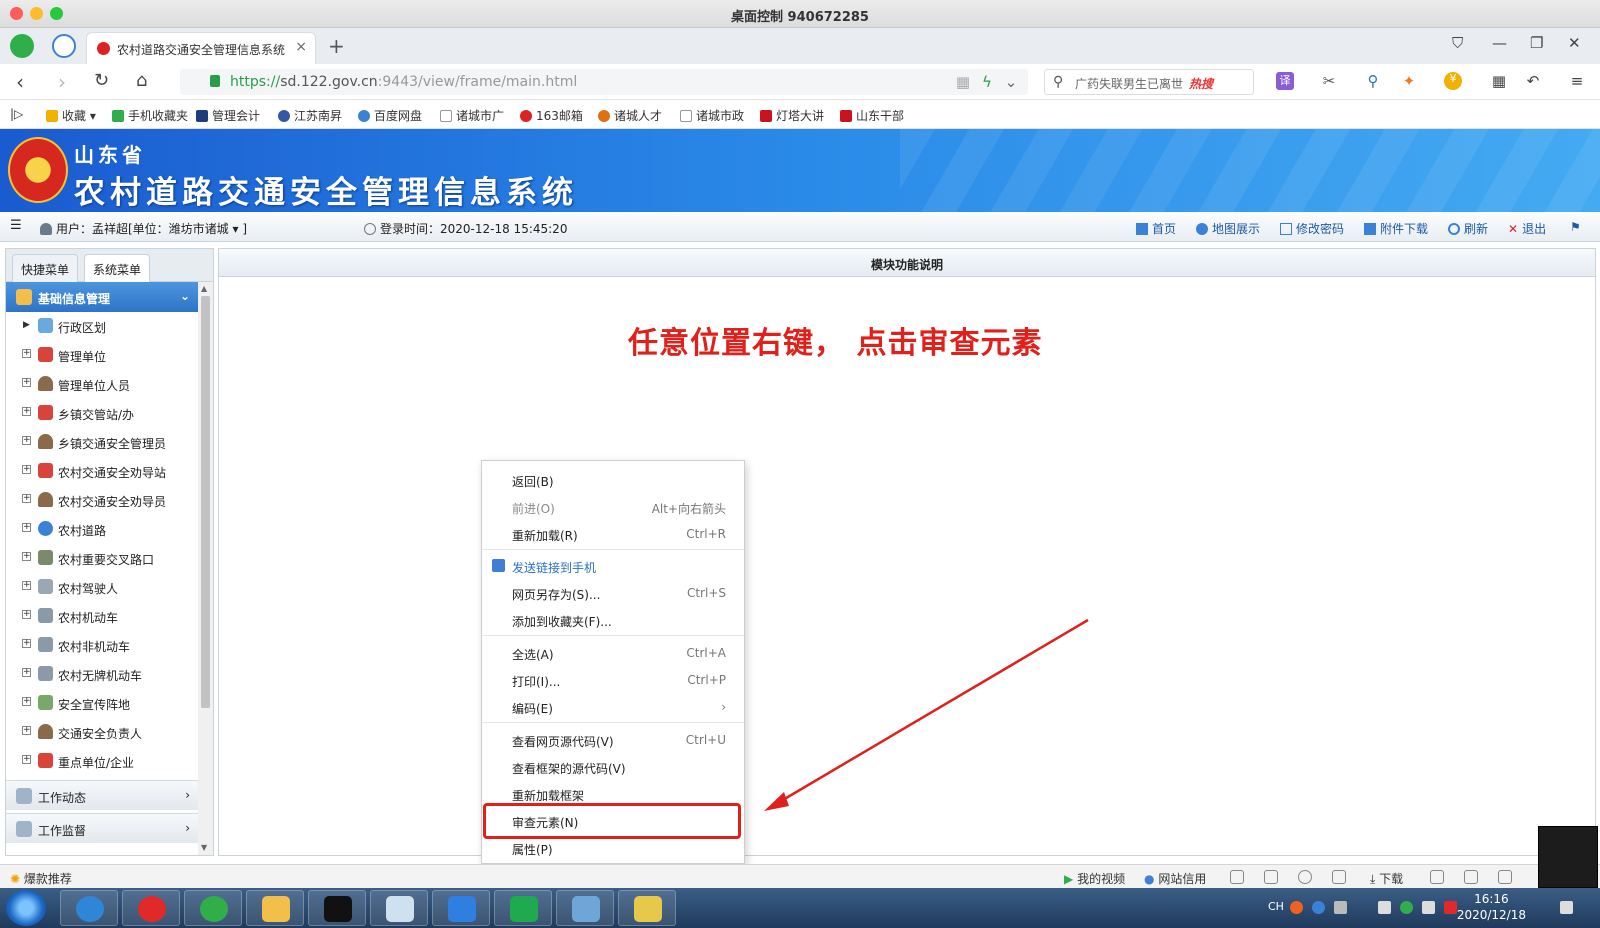 The width and height of the screenshot is (1600, 928). What do you see at coordinates (26, 325) in the screenshot?
I see `caret-right-icon: ▶` at bounding box center [26, 325].